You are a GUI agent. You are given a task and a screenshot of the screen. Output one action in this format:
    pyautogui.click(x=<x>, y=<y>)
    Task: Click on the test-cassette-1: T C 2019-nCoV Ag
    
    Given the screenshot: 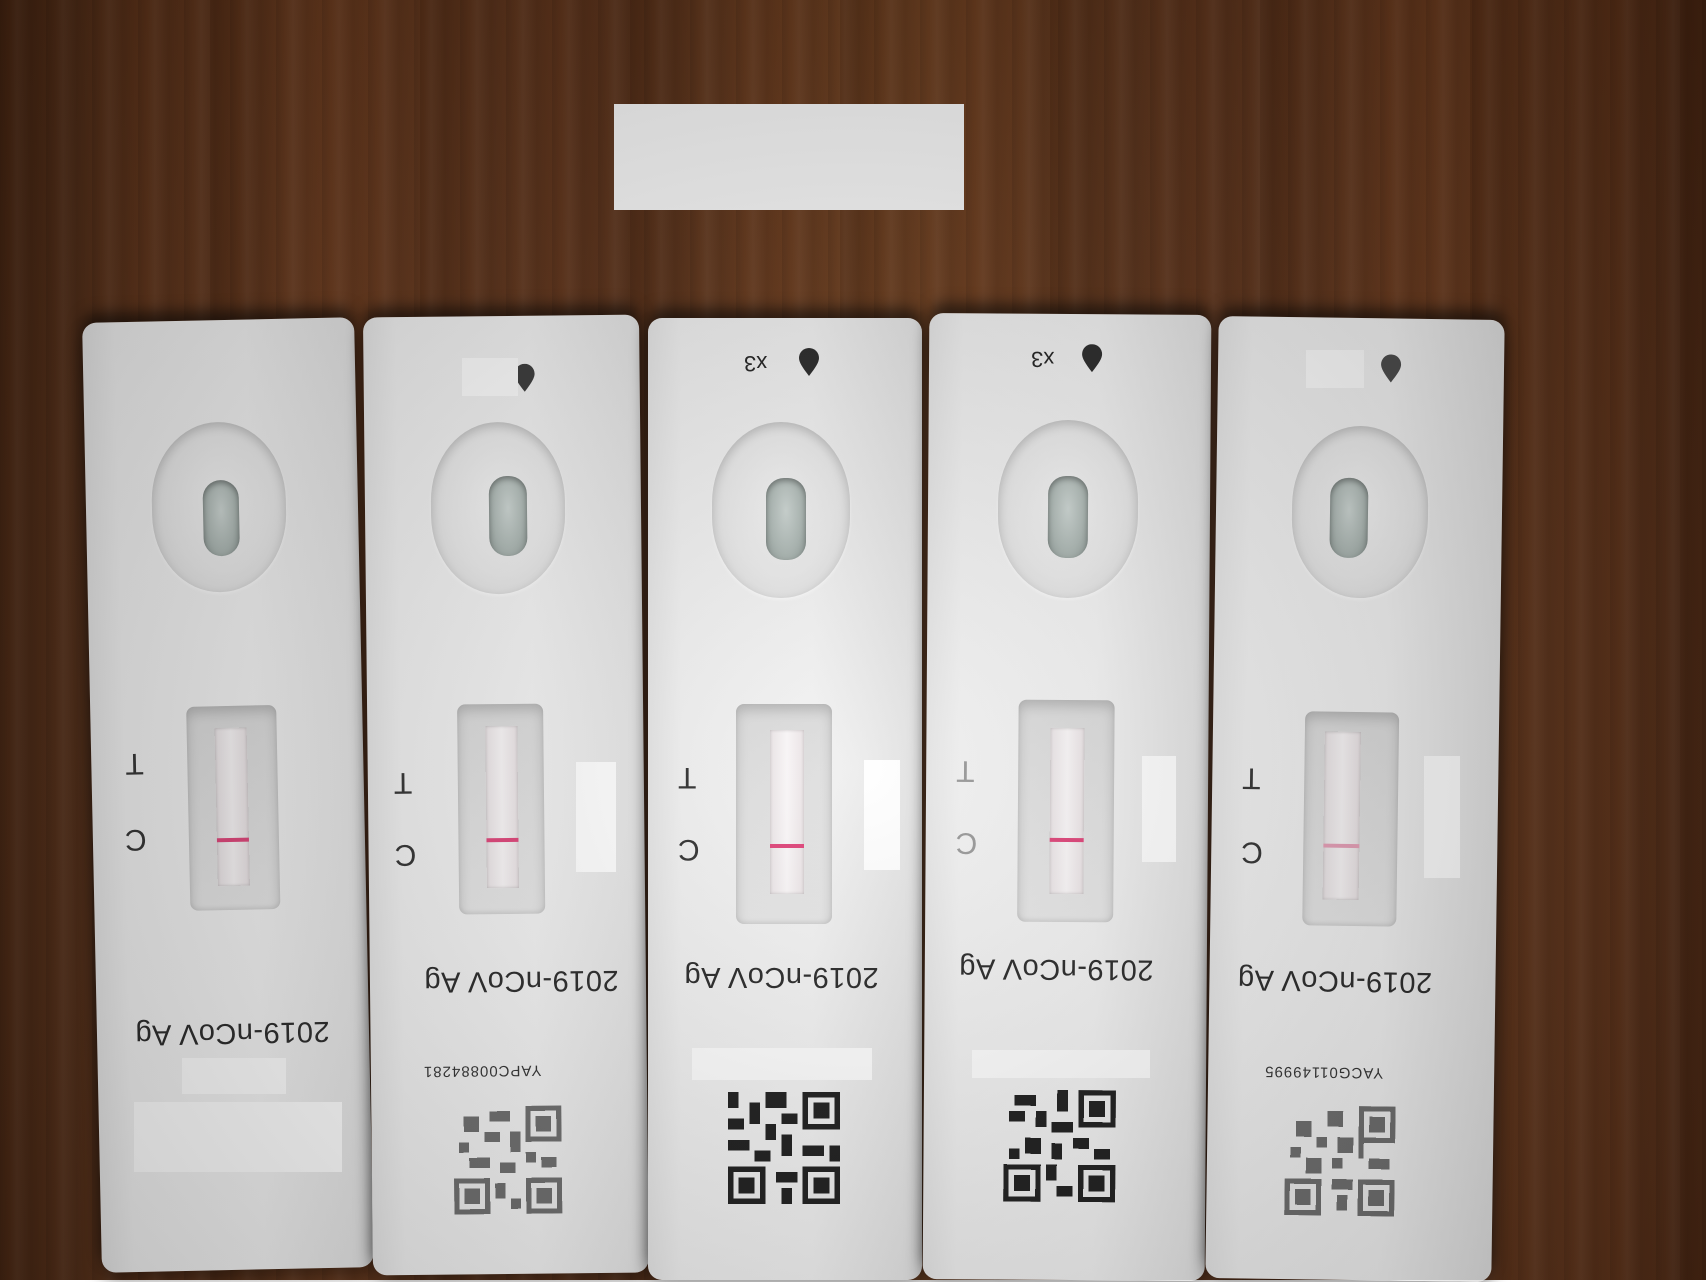 What is the action you would take?
    pyautogui.click(x=228, y=795)
    